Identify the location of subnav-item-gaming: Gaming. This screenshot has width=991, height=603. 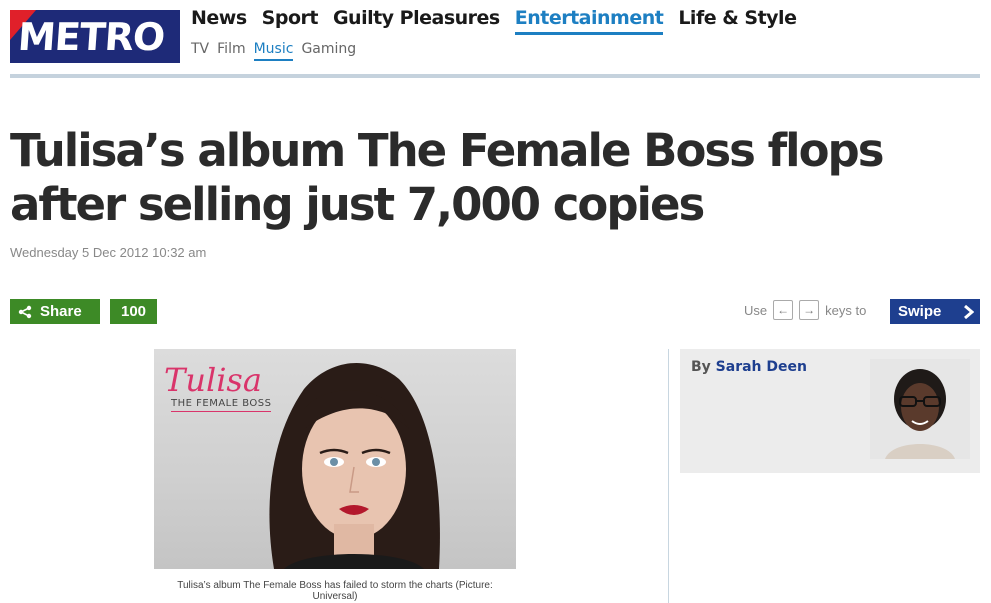
(328, 51).